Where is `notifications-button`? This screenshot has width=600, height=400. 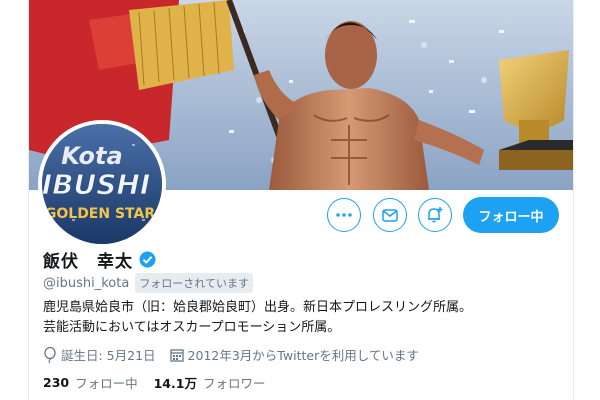
notifications-button is located at coordinates (435, 215).